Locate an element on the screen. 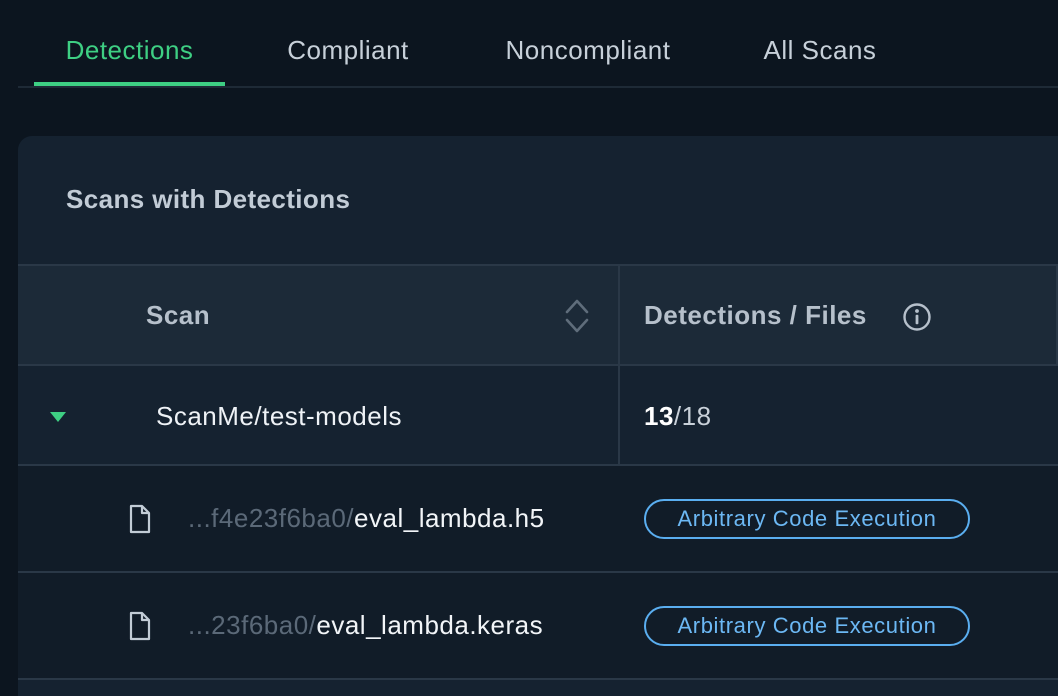 The width and height of the screenshot is (1058, 696). tab-detections: Detections is located at coordinates (129, 59).